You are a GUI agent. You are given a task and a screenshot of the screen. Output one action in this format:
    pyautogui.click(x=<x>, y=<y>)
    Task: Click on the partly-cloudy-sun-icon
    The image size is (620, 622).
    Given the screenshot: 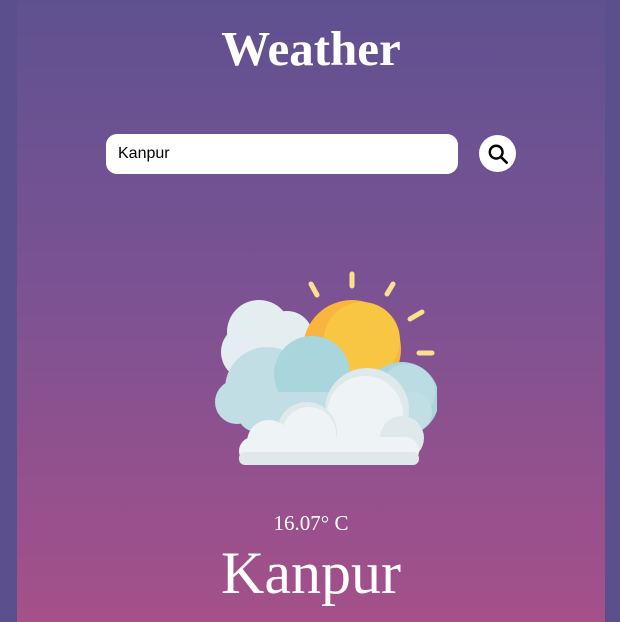 What is the action you would take?
    pyautogui.click(x=326, y=368)
    